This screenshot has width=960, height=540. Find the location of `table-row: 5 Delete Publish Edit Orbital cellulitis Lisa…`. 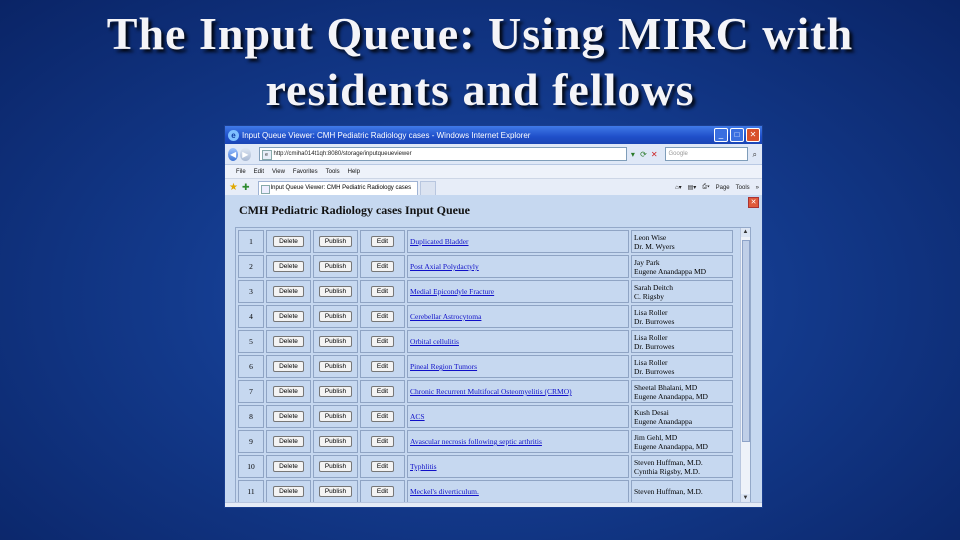

table-row: 5 Delete Publish Edit Orbital cellulitis Lisa… is located at coordinates (485, 341).